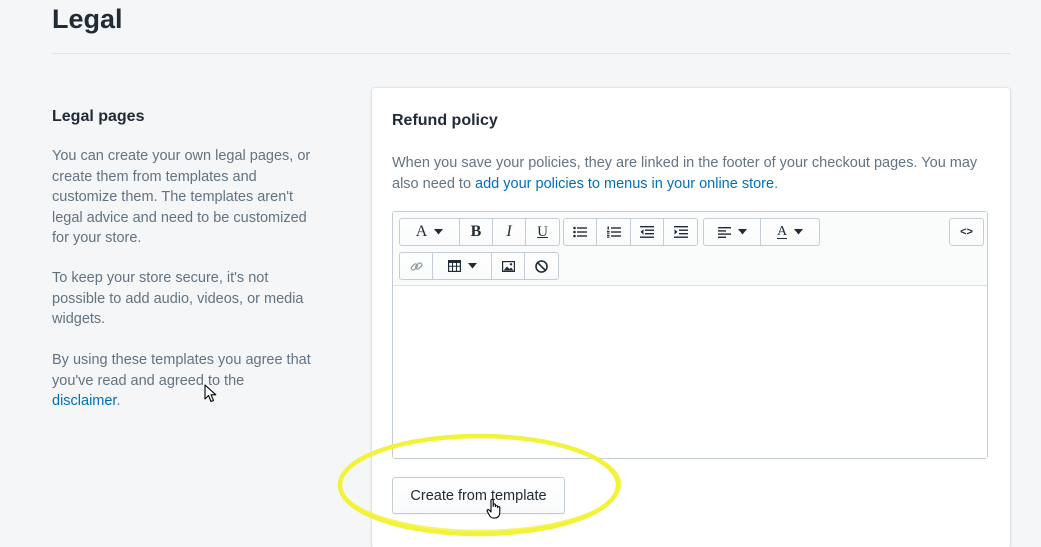 This screenshot has height=547, width=1041. What do you see at coordinates (478, 495) in the screenshot?
I see `create-from-template-button: Create from template` at bounding box center [478, 495].